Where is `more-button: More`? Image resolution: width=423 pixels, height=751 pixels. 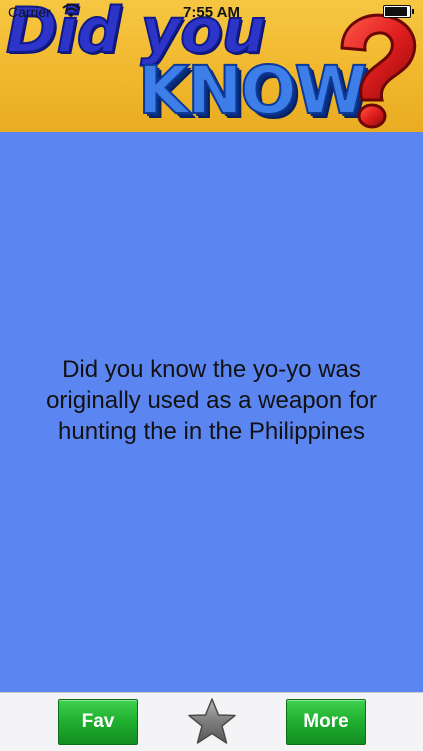 more-button: More is located at coordinates (326, 722).